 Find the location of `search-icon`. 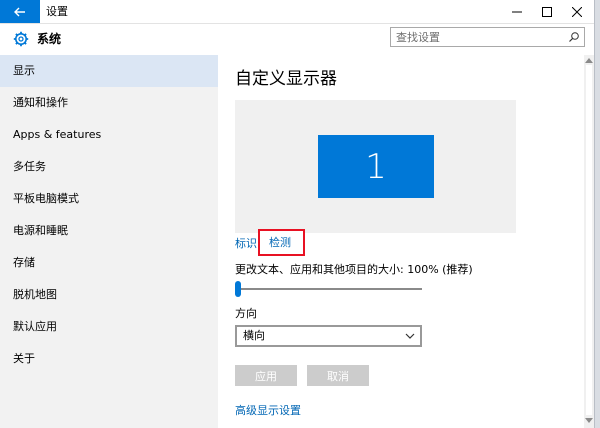

search-icon is located at coordinates (574, 37).